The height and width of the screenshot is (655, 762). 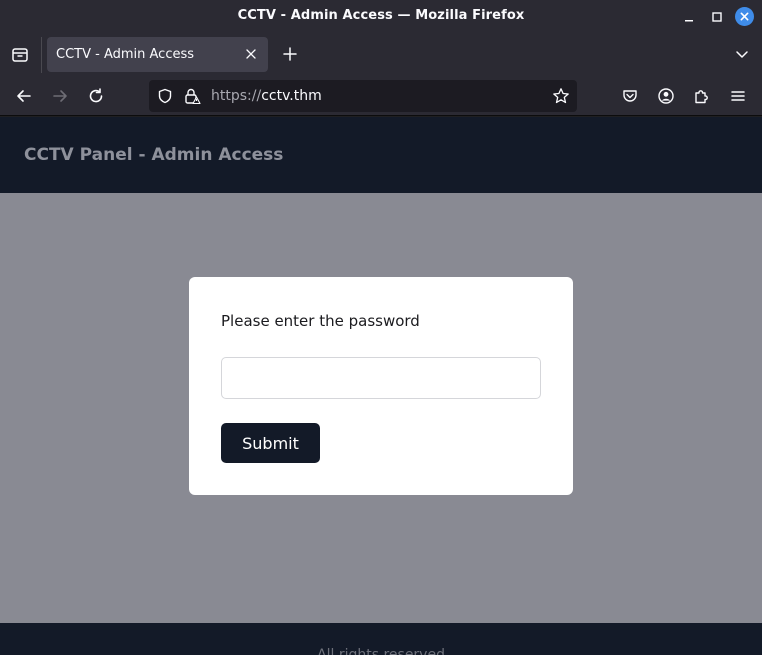 What do you see at coordinates (20, 55) in the screenshot?
I see `firefox-view-icon` at bounding box center [20, 55].